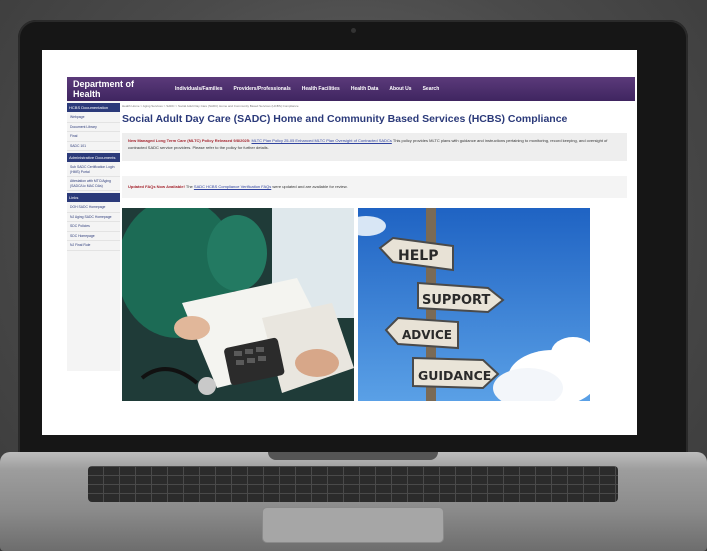 Image resolution: width=707 pixels, height=551 pixels. What do you see at coordinates (427, 335) in the screenshot?
I see `sign-advice: ADVICE` at bounding box center [427, 335].